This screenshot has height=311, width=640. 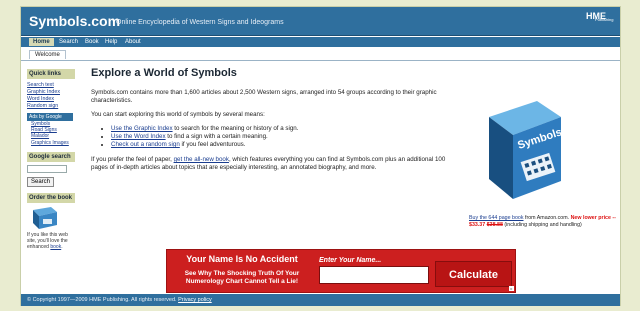 I want to click on caption-text: from Amazon.com., so click(x=547, y=218).